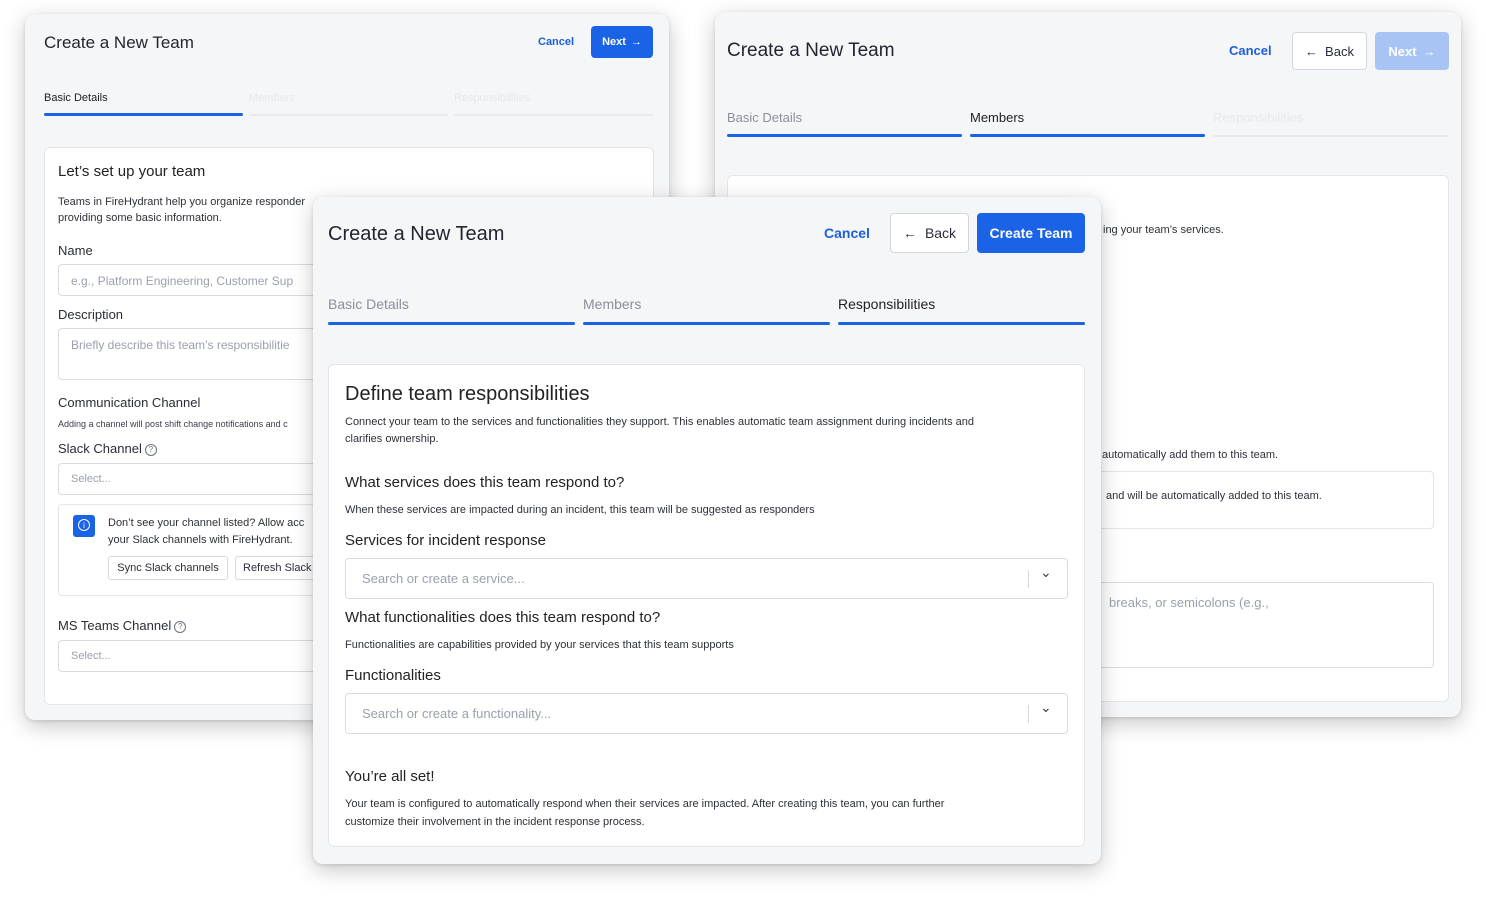  I want to click on ms-teams-label: MS Teams Channel?, so click(122, 625).